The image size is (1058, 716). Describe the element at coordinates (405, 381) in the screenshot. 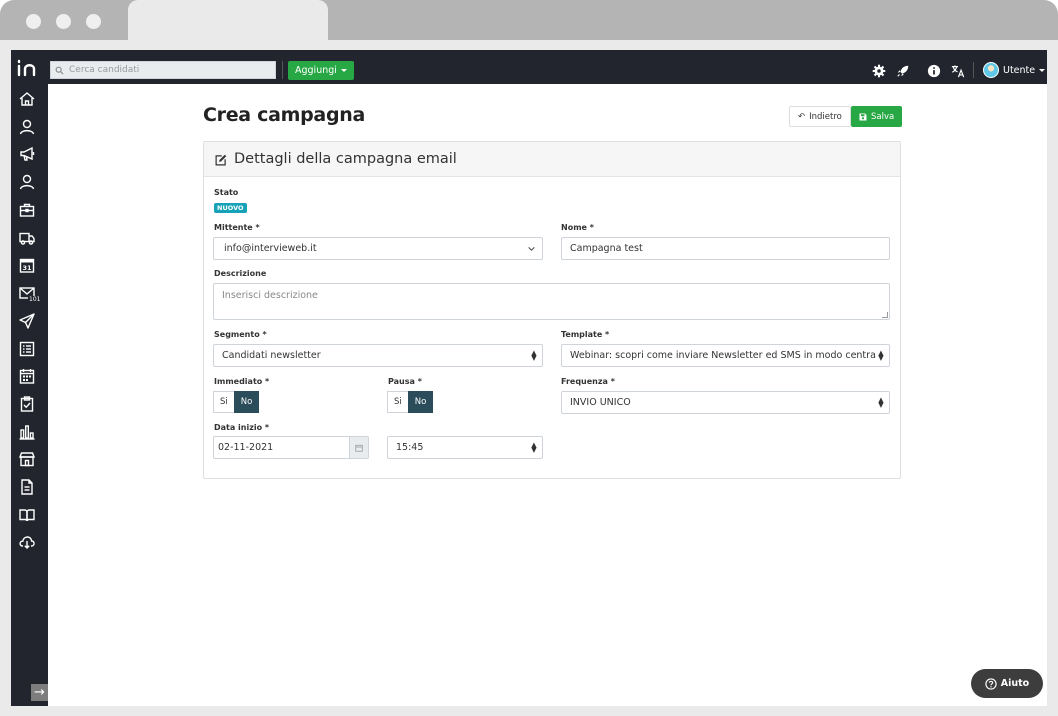

I see `pausa-label: Pausa *` at that location.